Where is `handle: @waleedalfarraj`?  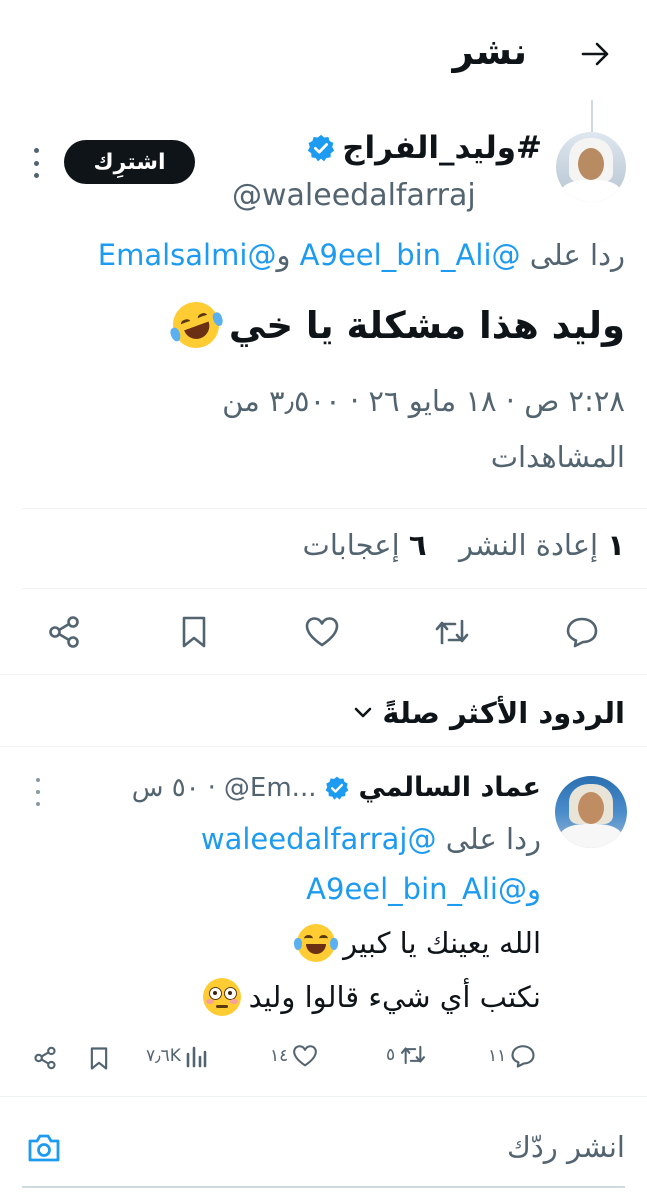 handle: @waleedalfarraj is located at coordinates (354, 195).